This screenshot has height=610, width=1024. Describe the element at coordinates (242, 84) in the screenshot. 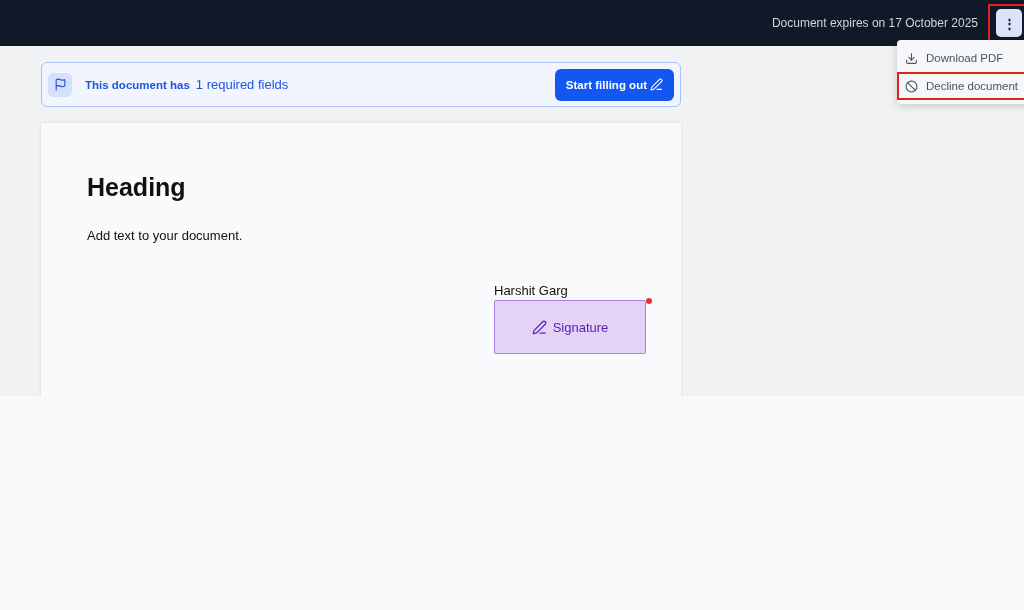

I see `required-count: 1 required fields` at that location.